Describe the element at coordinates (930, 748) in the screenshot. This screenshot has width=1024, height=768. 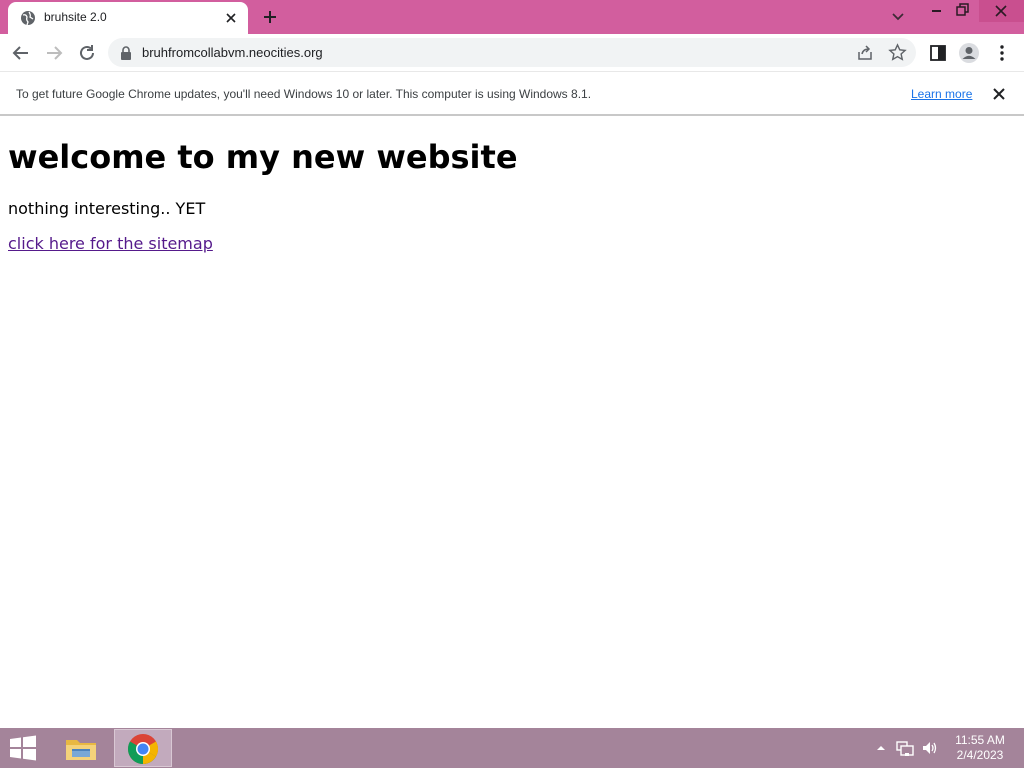
I see `volume-icon` at that location.